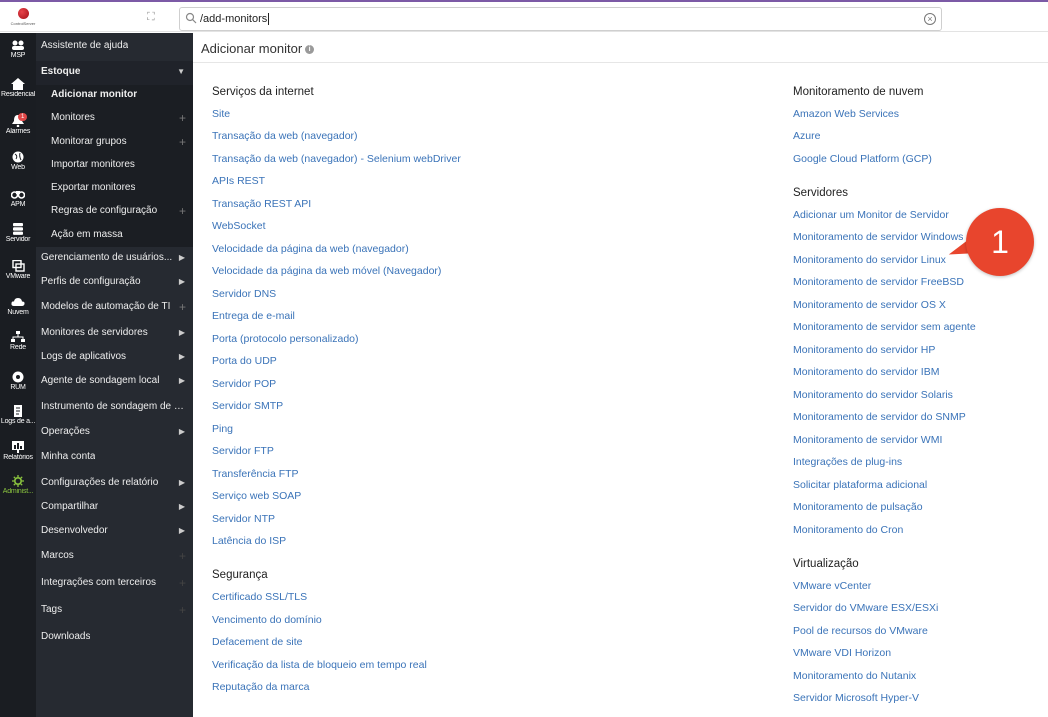 The image size is (1048, 717). I want to click on menu-item-monitor-groups: Monitorar grupos +, so click(114, 142).